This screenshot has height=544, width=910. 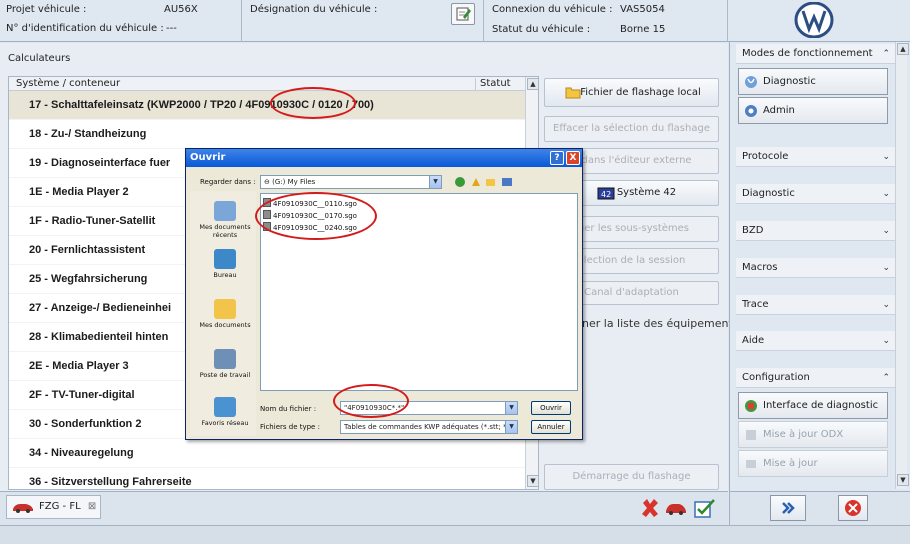 What do you see at coordinates (316, 216) in the screenshot?
I see `annotation-circle-files` at bounding box center [316, 216].